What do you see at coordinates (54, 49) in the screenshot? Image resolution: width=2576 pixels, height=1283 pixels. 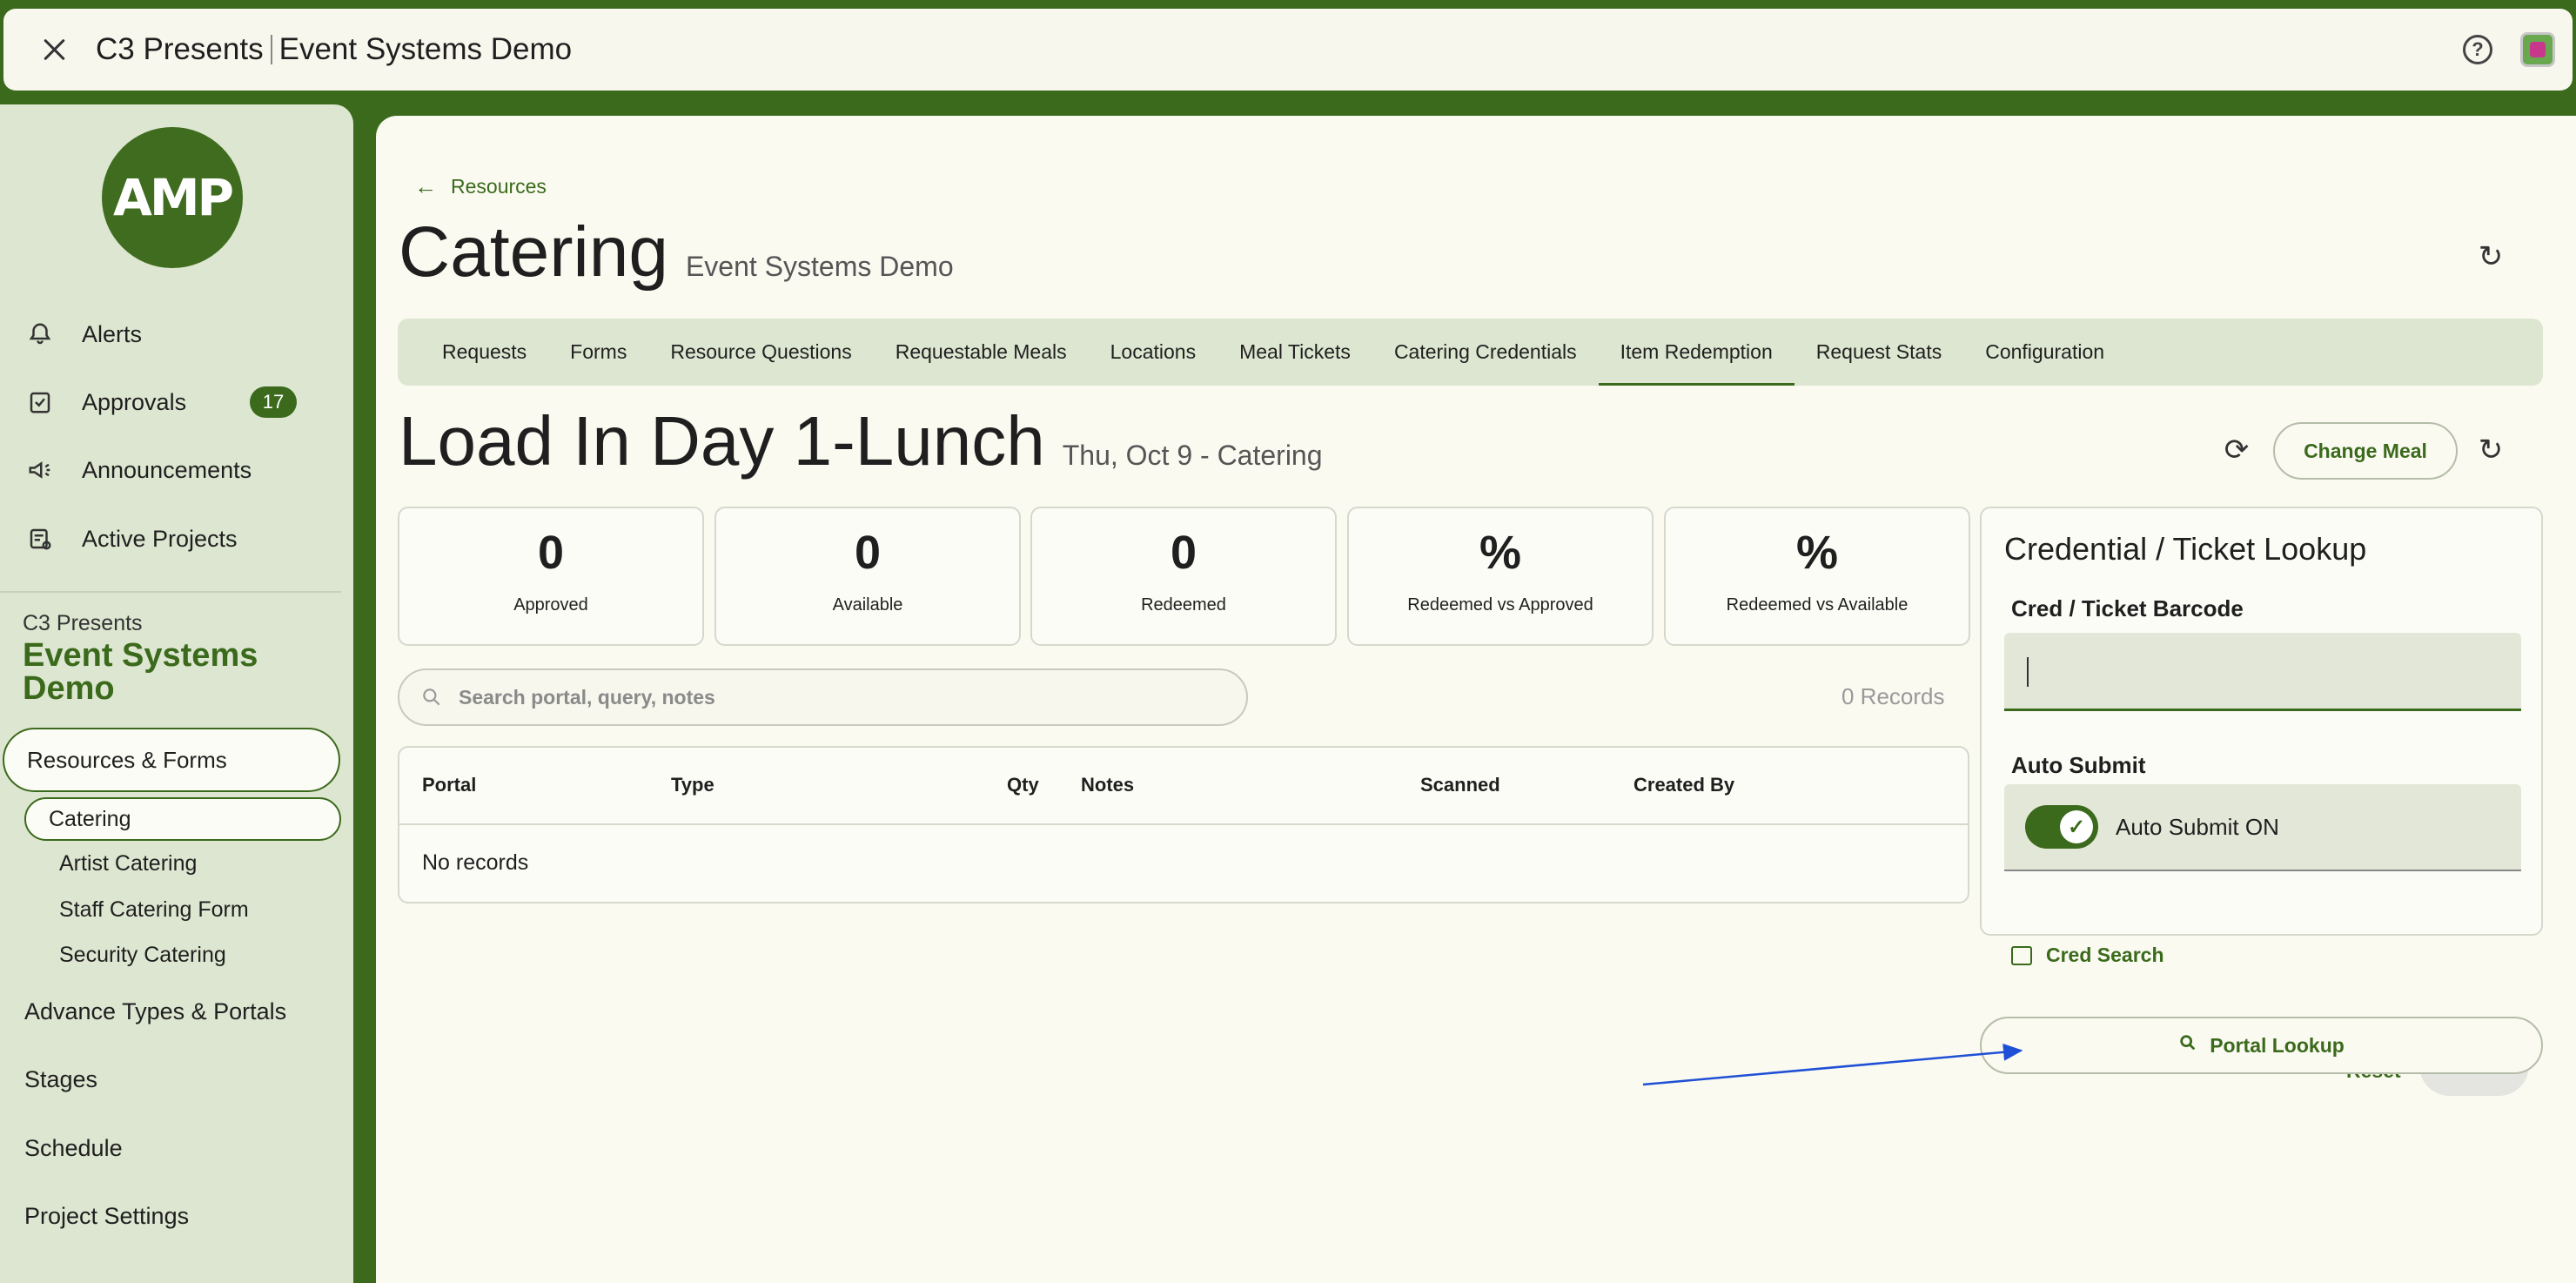 I see `close-icon` at bounding box center [54, 49].